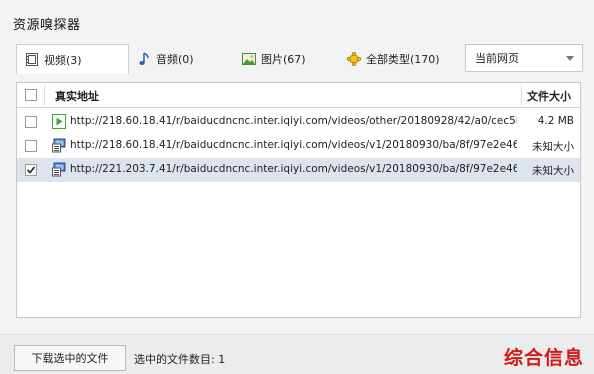 The width and height of the screenshot is (594, 374). I want to click on column-header-size: 文件大小, so click(549, 96).